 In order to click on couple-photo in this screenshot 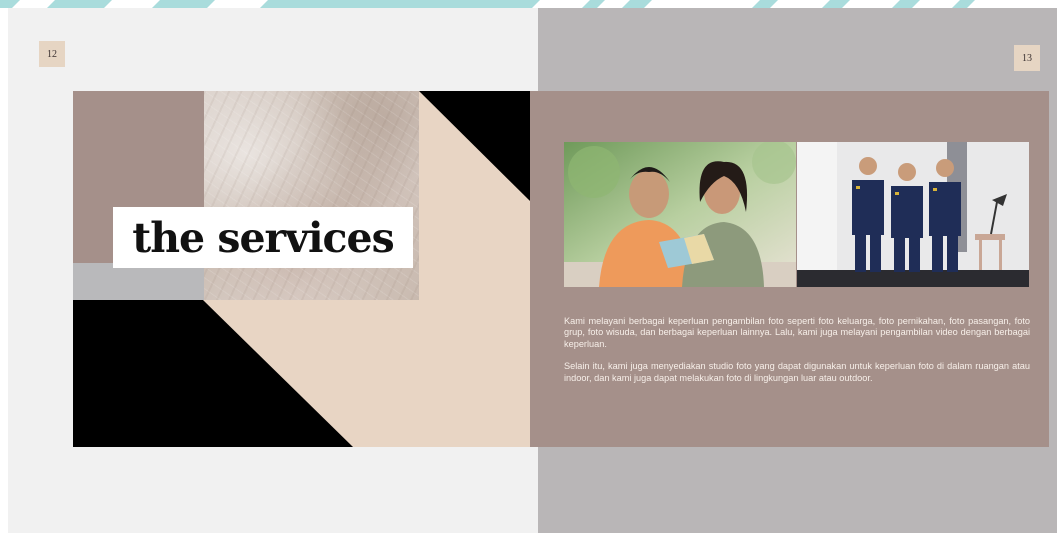, I will do `click(680, 214)`.